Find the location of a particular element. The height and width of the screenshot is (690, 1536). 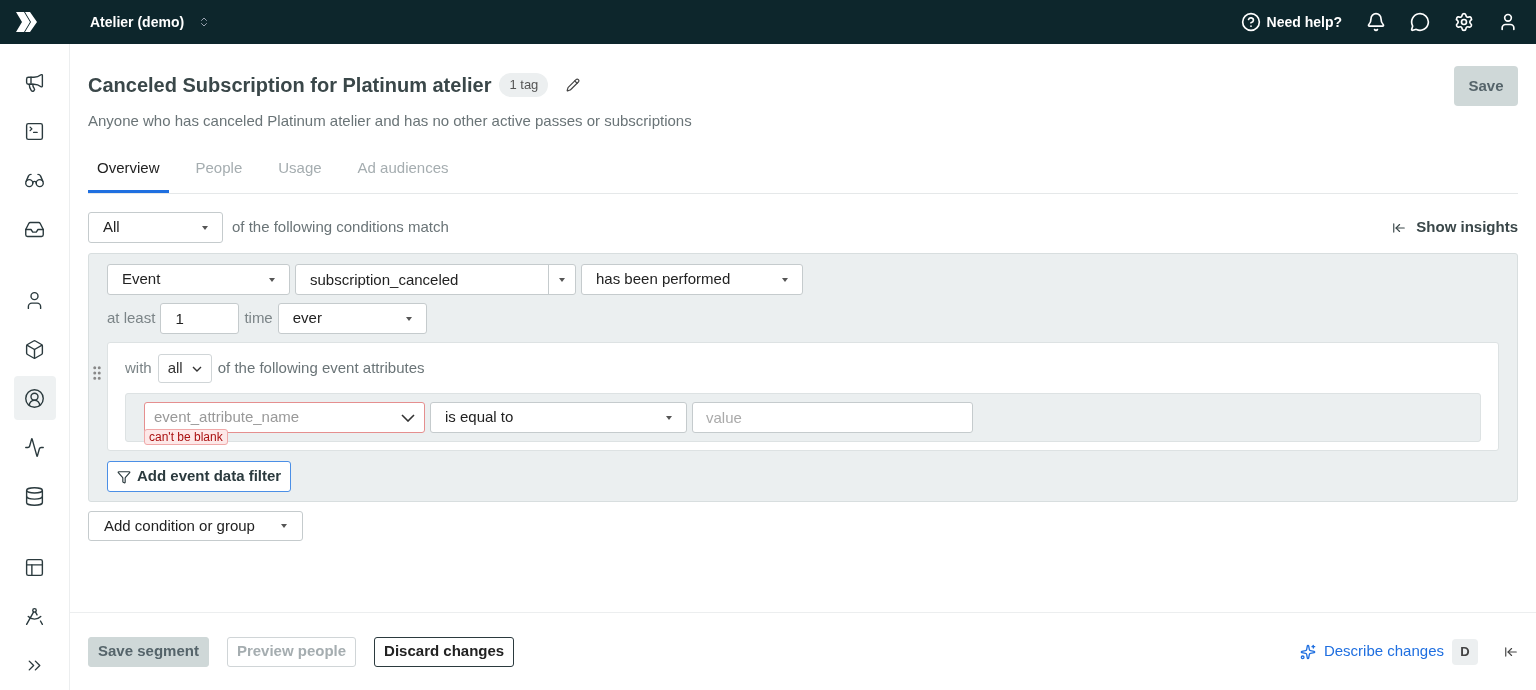

user-circle-icon is located at coordinates (34, 398).